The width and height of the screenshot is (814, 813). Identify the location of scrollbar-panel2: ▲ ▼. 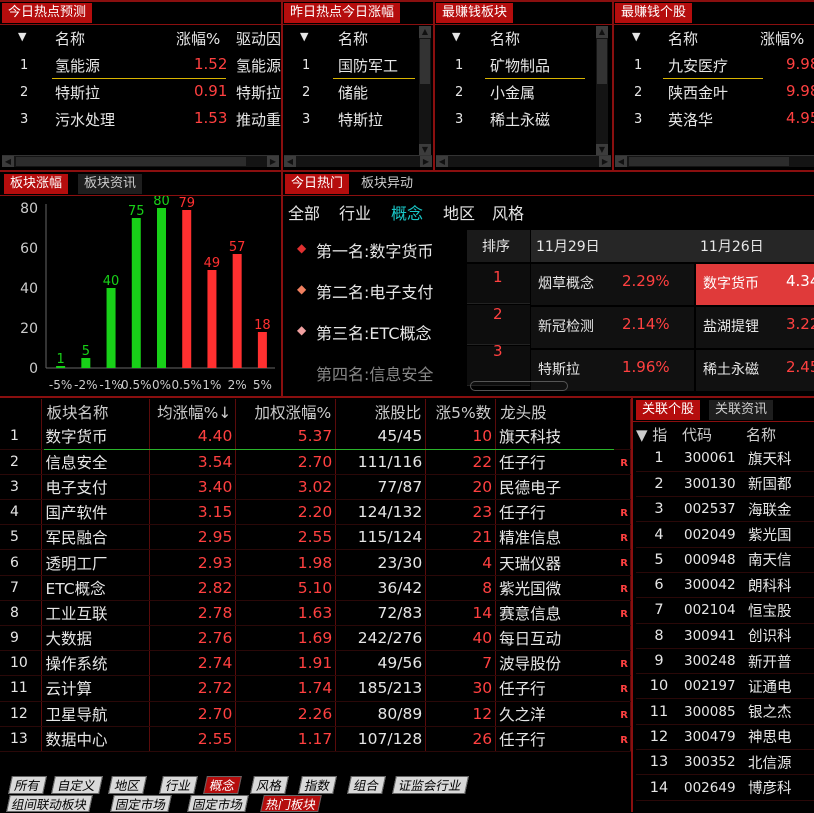
(425, 91).